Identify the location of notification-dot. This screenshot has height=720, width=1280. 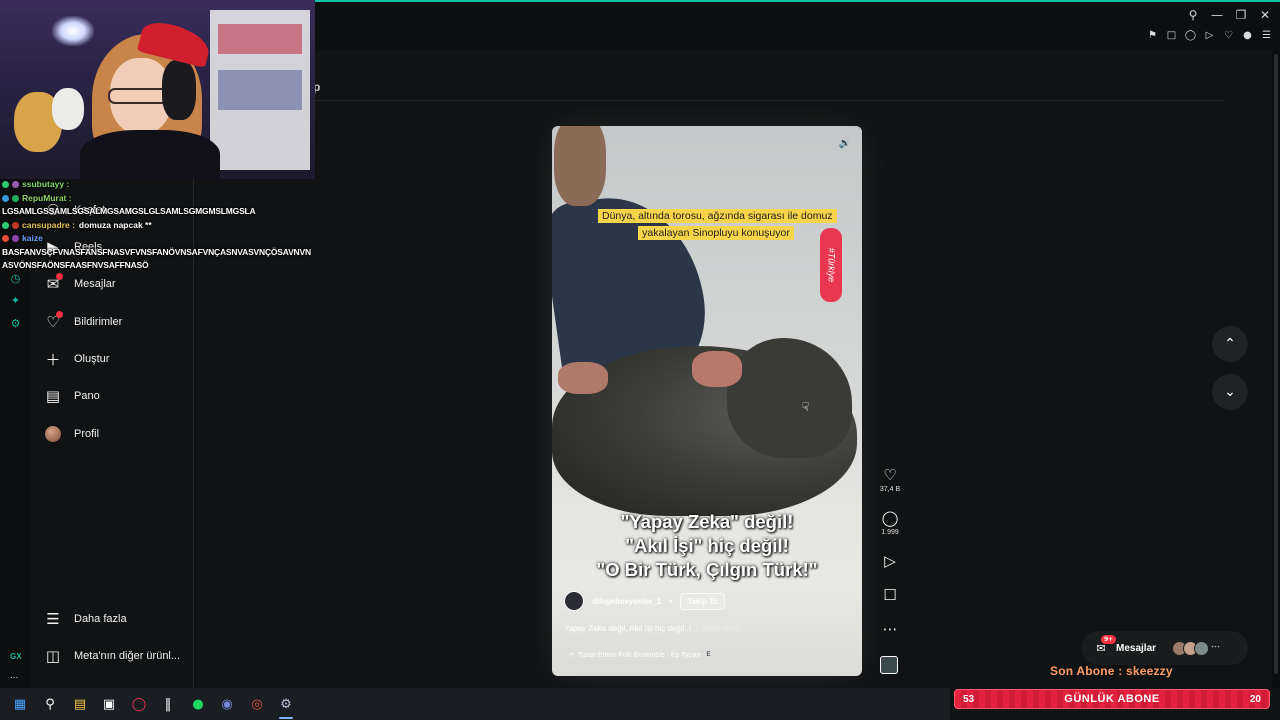
(59, 314).